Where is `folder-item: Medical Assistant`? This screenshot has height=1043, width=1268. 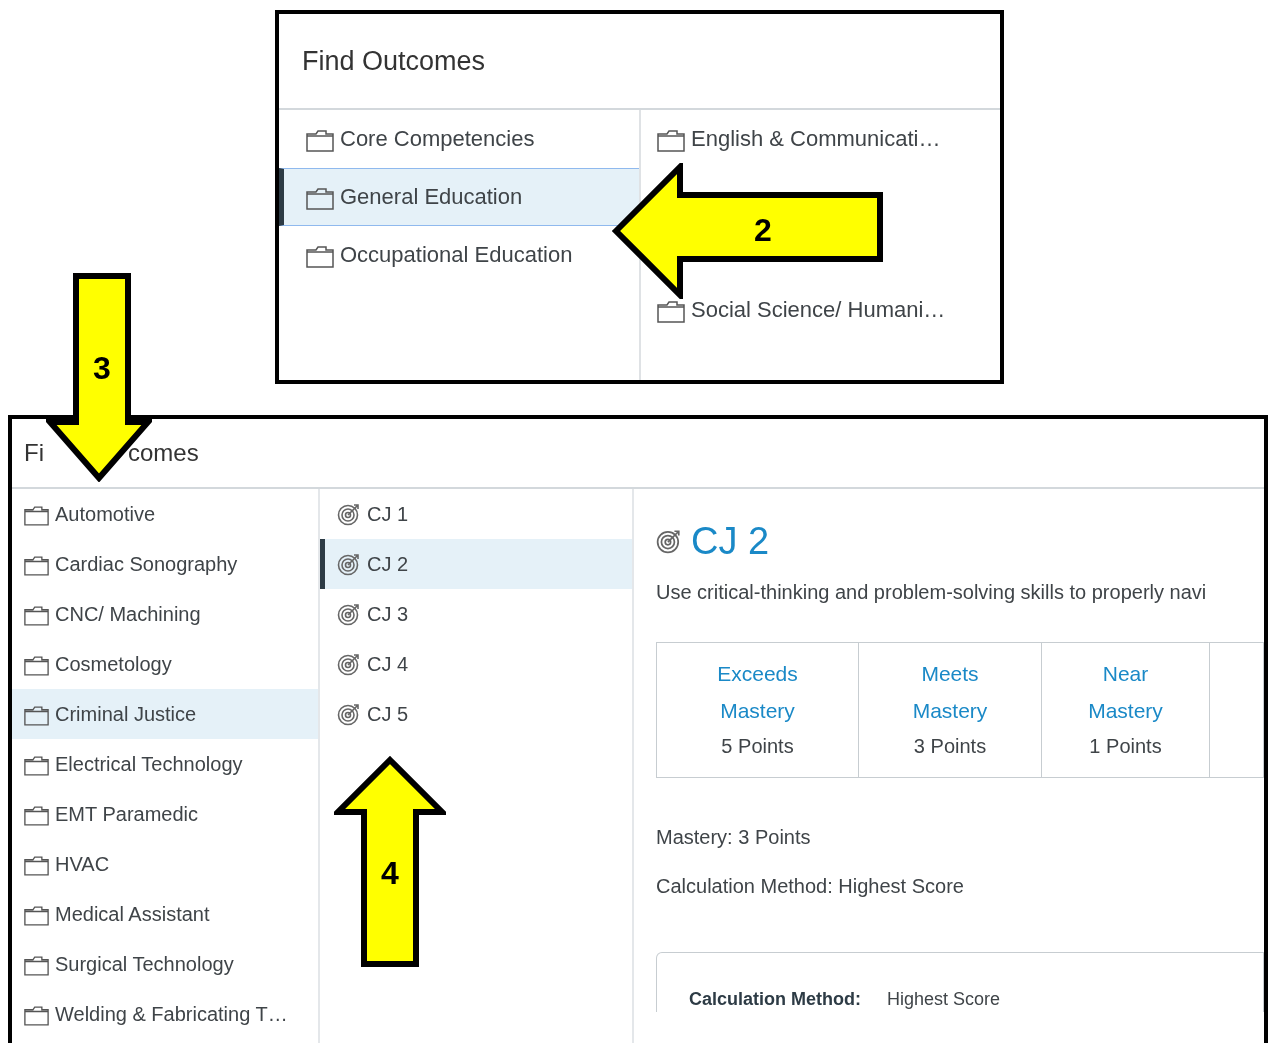 folder-item: Medical Assistant is located at coordinates (165, 914).